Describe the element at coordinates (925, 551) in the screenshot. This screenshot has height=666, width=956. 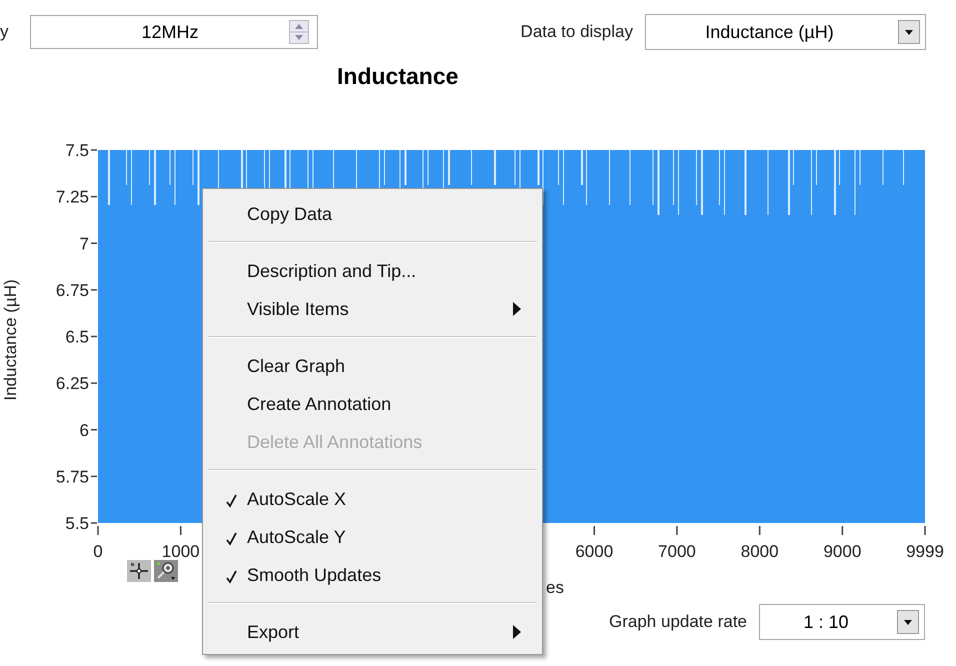
I see `x-tick-label: 9999` at that location.